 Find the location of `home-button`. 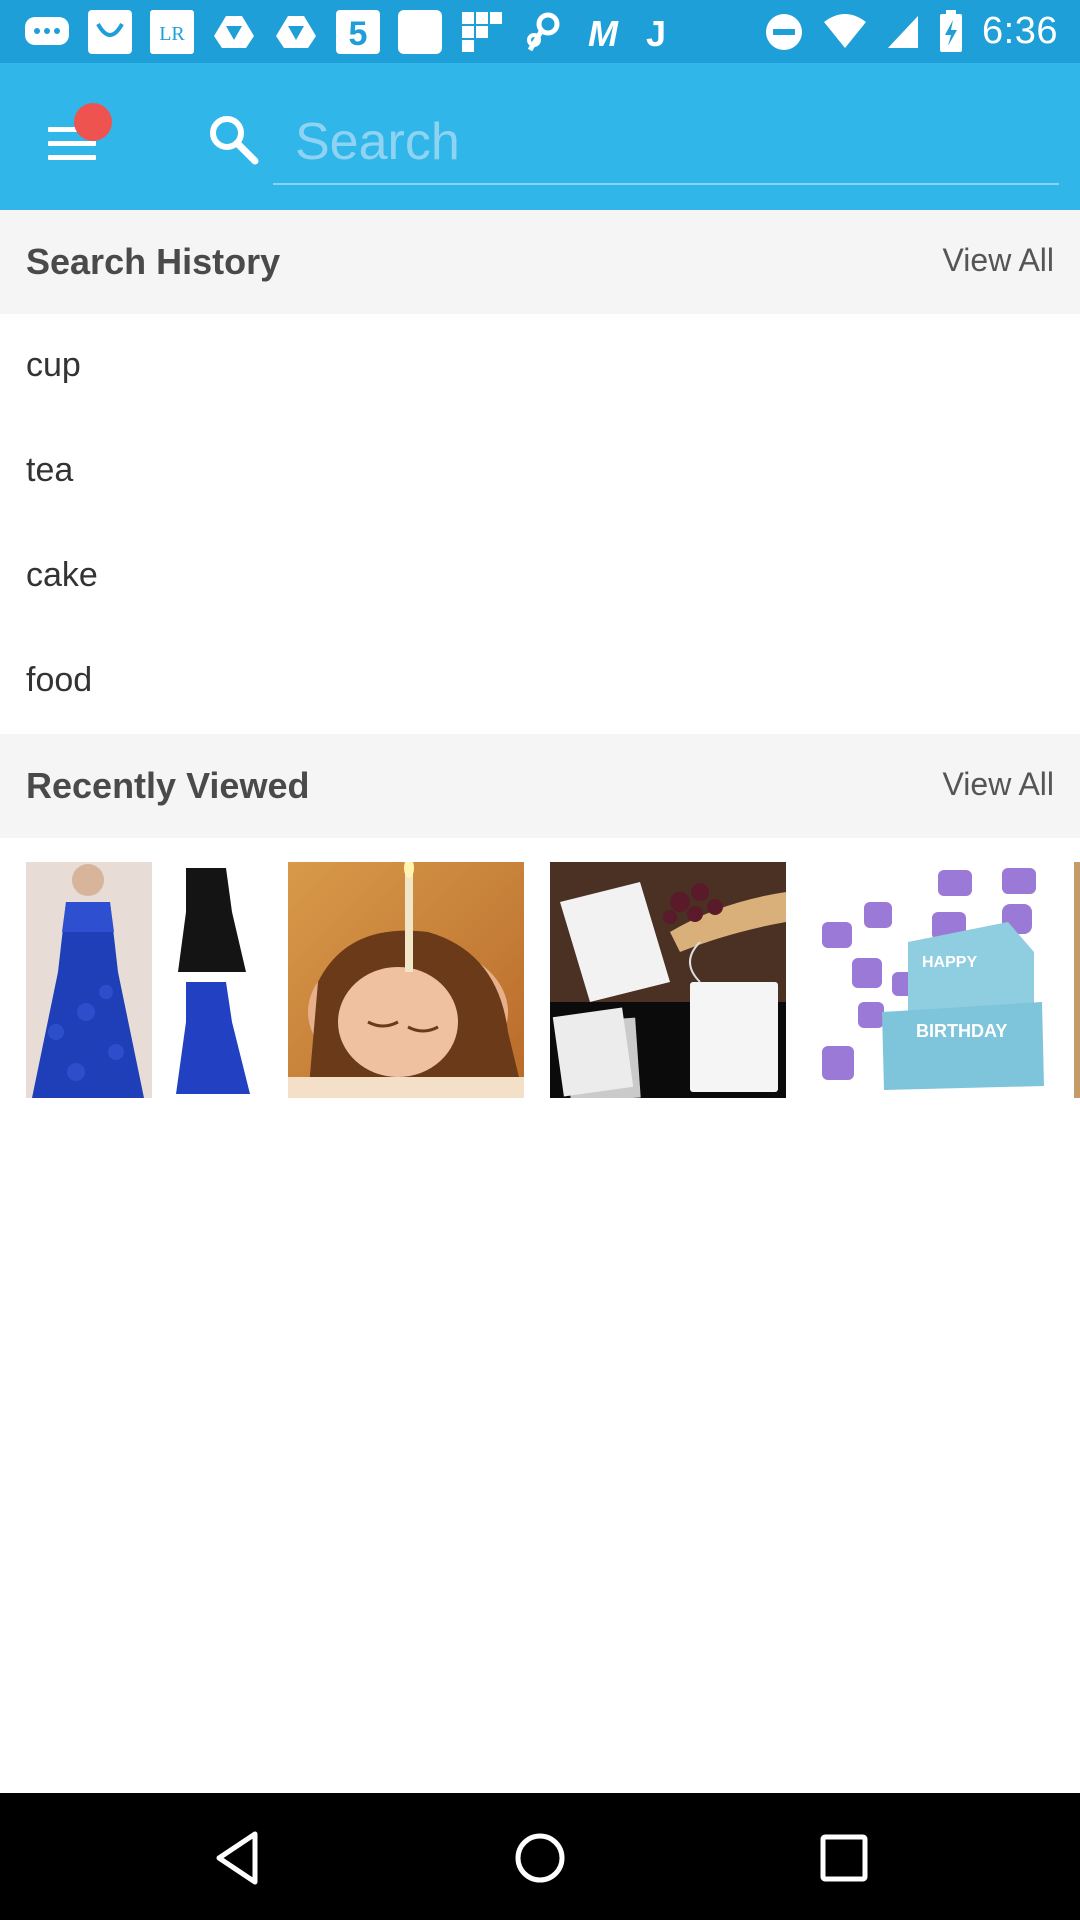

home-button is located at coordinates (540, 1858).